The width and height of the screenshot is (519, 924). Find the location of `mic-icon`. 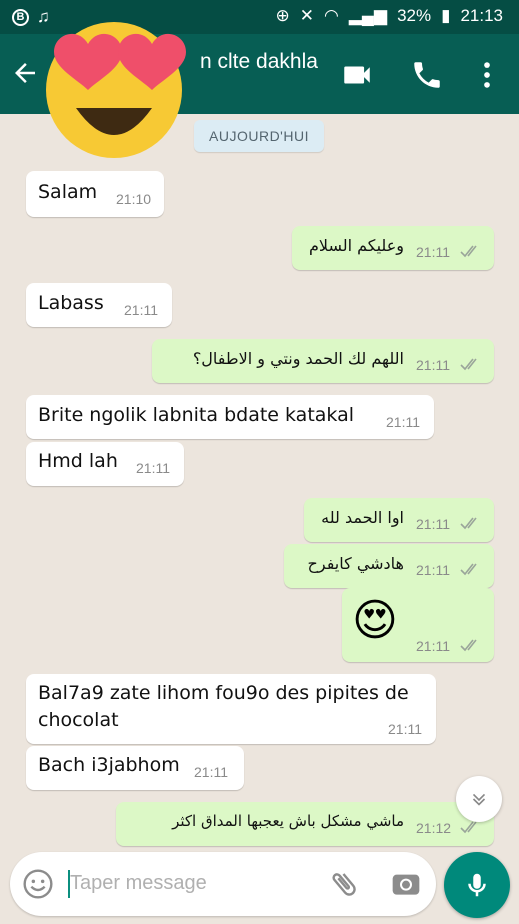

mic-icon is located at coordinates (477, 885).